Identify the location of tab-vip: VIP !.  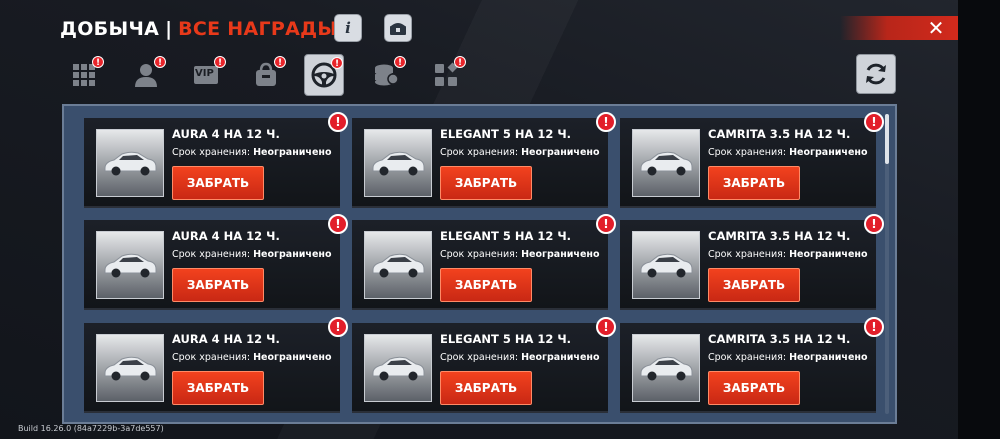
(206, 75).